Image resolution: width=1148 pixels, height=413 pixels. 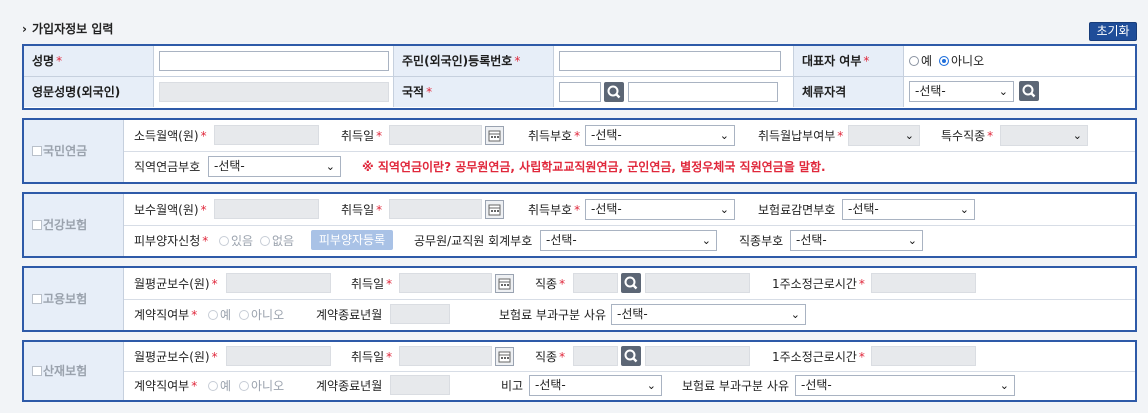 What do you see at coordinates (420, 314) in the screenshot?
I see `employment-end-input` at bounding box center [420, 314].